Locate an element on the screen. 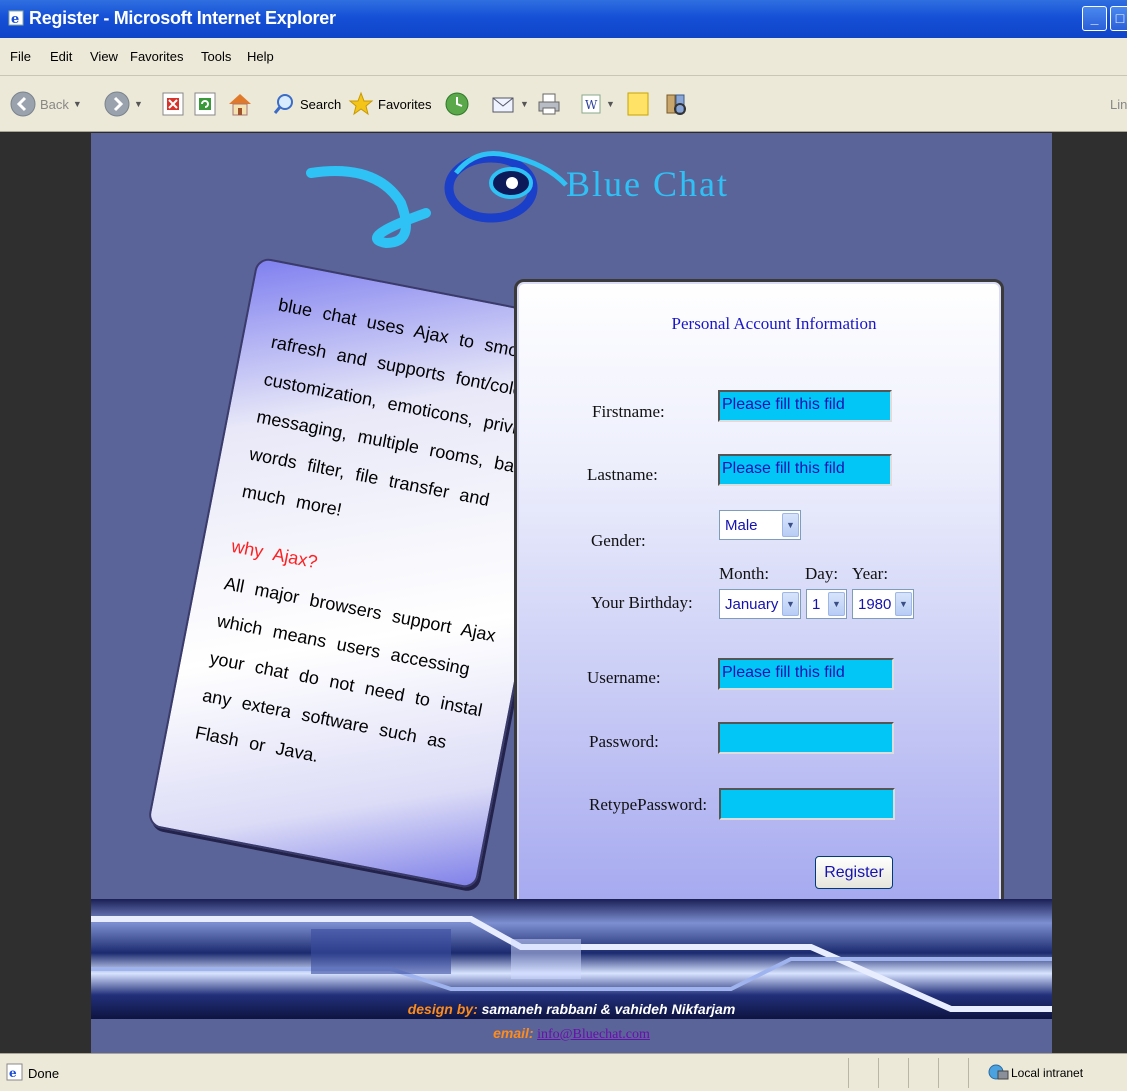 The width and height of the screenshot is (1127, 1091). status-bar: e Done Local intranet is located at coordinates (563, 1072).